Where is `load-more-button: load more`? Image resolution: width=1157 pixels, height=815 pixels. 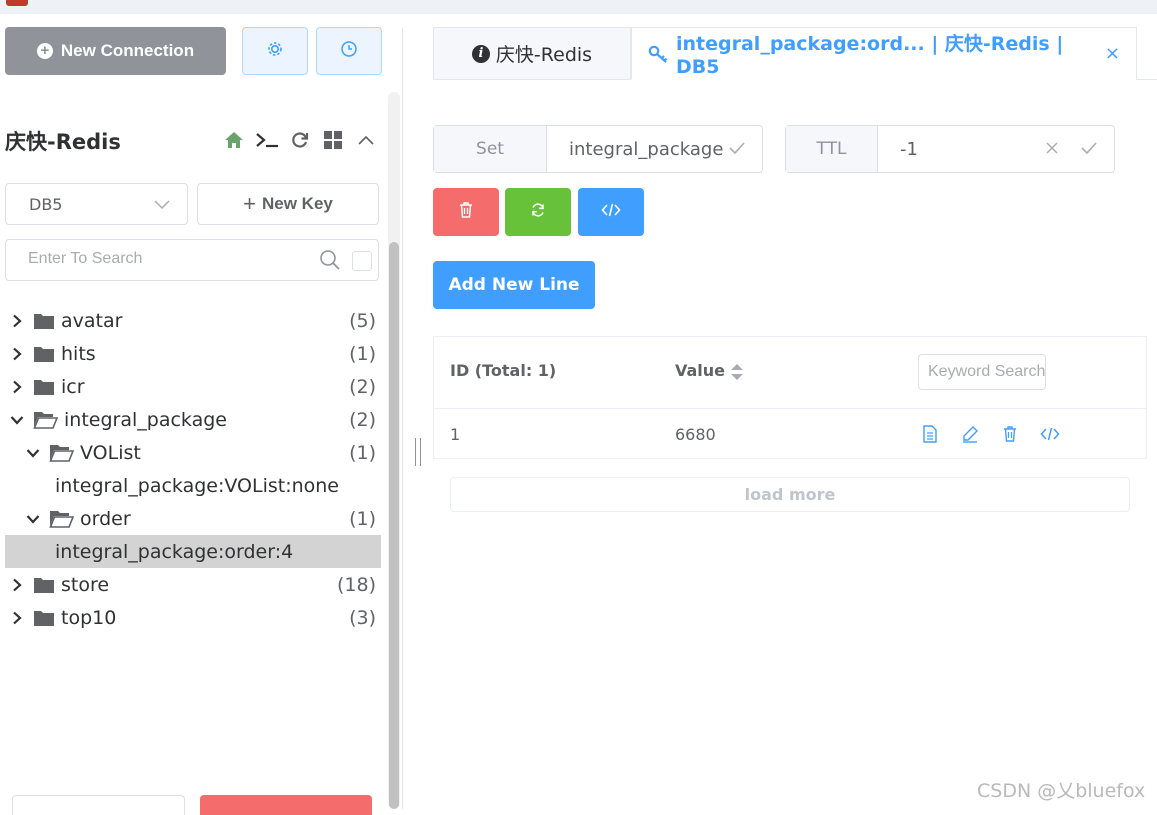
load-more-button: load more is located at coordinates (790, 494).